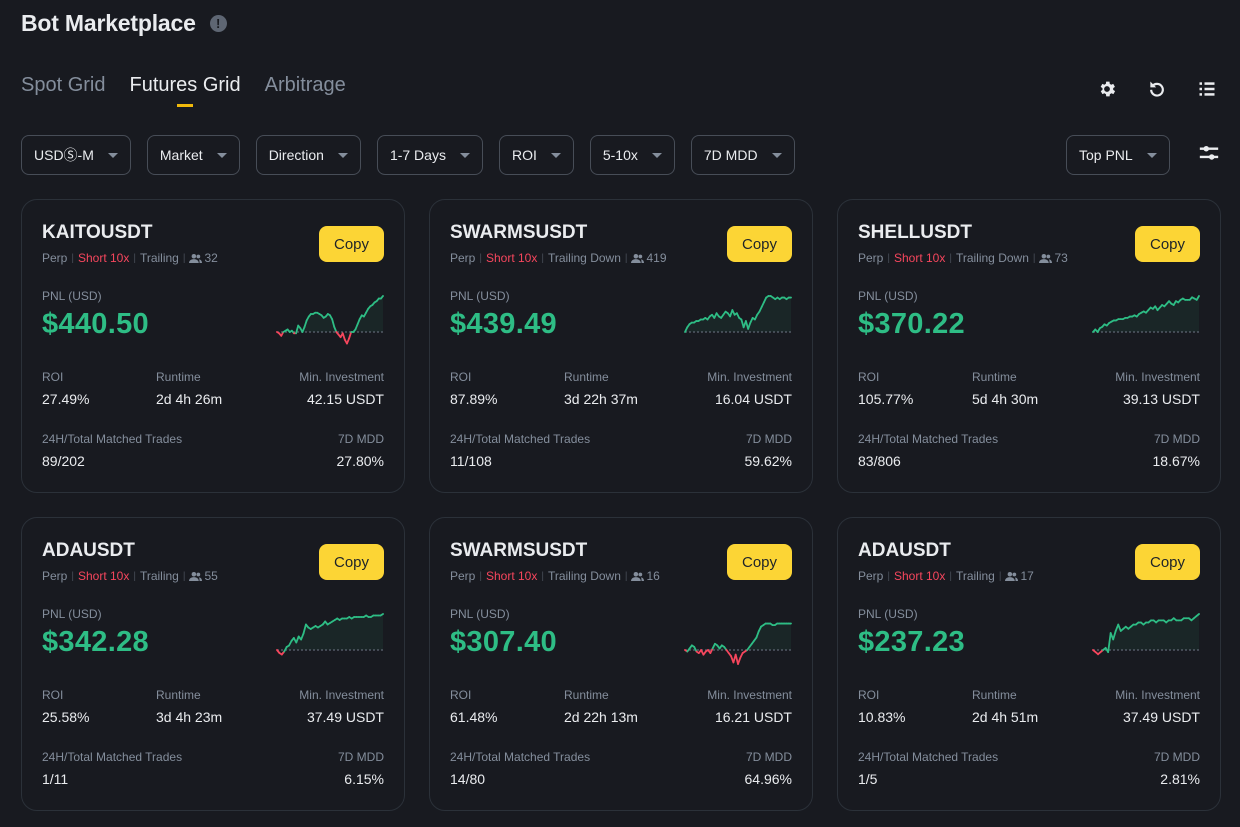 The image size is (1240, 827). What do you see at coordinates (946, 576) in the screenshot?
I see `bot-meta: Perp | Short 10x | Trailing | 17` at bounding box center [946, 576].